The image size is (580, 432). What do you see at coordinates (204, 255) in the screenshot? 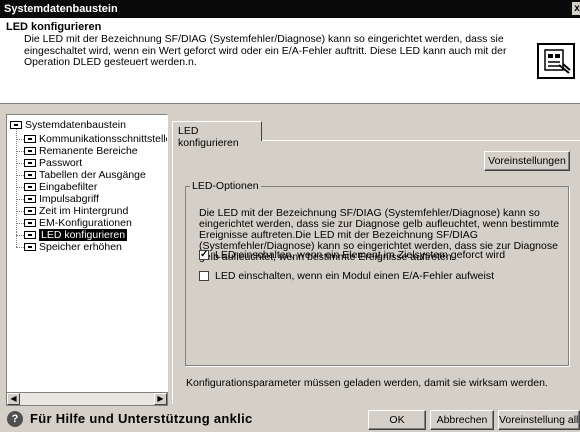
I see `force-led-checkbox: ✓` at bounding box center [204, 255].